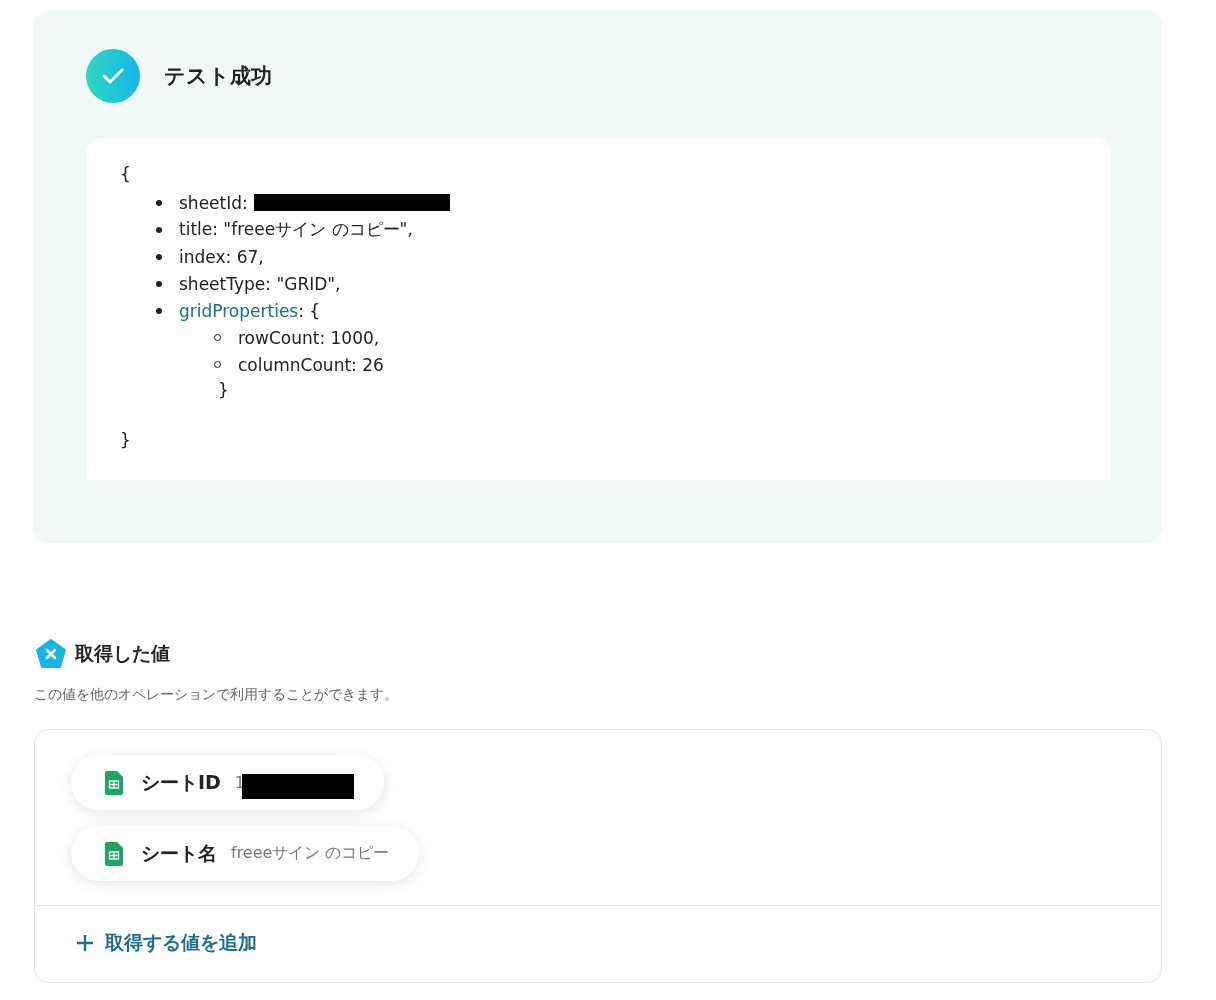 This screenshot has height=1000, width=1216. I want to click on value-label: シート名, so click(179, 853).